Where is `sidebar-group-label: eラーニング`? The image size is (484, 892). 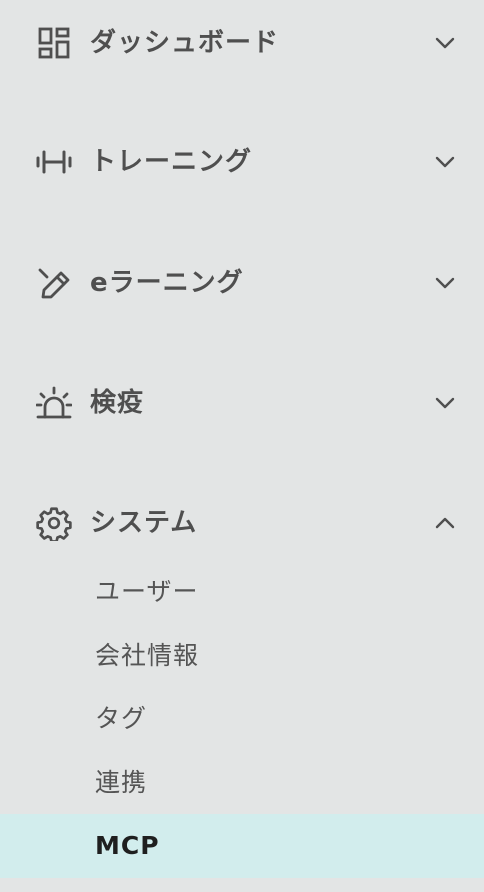
sidebar-group-label: eラーニング is located at coordinates (167, 283).